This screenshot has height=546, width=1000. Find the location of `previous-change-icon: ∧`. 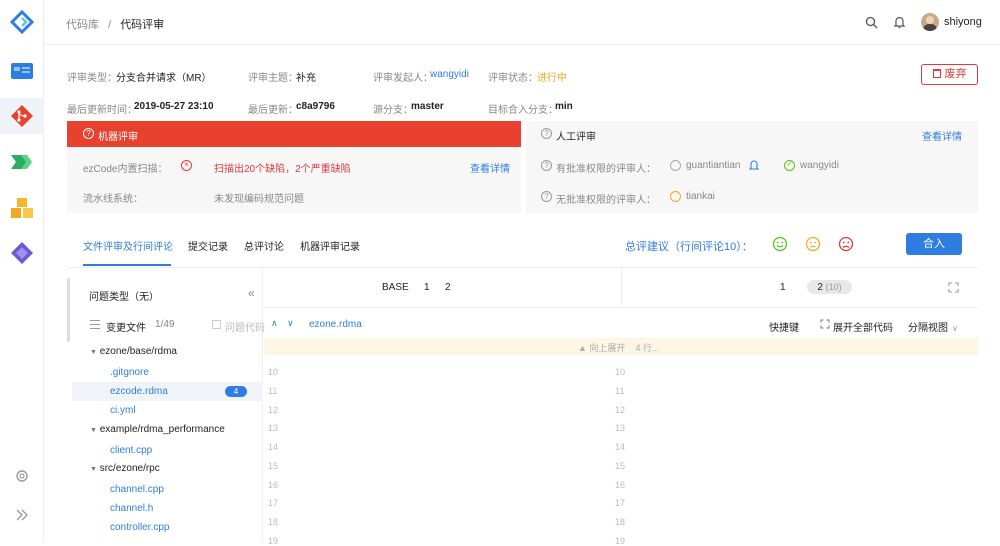

previous-change-icon: ∧ is located at coordinates (274, 323).